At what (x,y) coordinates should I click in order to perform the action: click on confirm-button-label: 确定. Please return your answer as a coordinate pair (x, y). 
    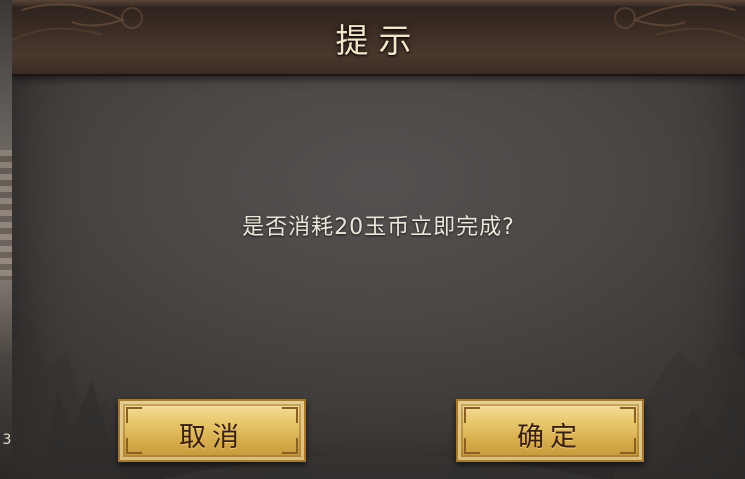
    Looking at the image, I should click on (550, 437).